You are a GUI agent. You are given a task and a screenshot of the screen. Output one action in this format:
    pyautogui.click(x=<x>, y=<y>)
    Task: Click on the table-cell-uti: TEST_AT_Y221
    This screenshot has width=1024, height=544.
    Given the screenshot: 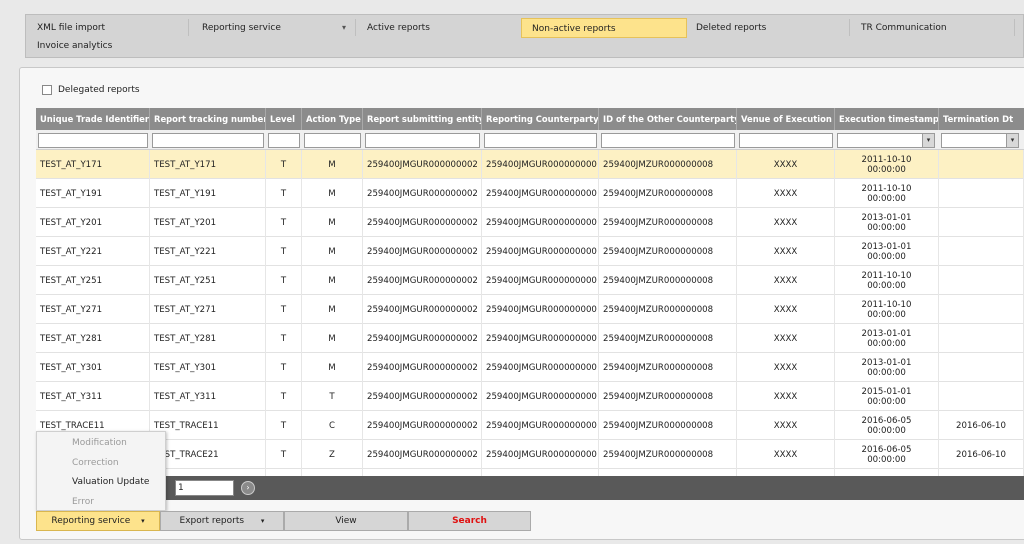 What is the action you would take?
    pyautogui.click(x=93, y=251)
    